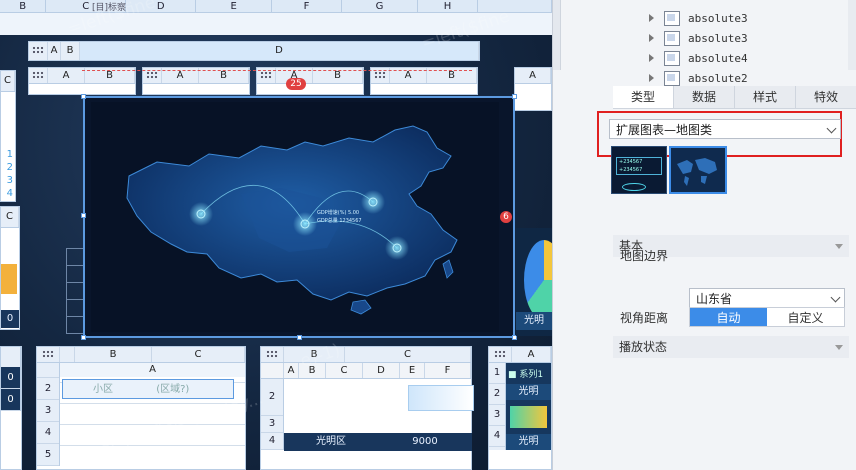  Describe the element at coordinates (826, 97) in the screenshot. I see `tab-effects: 特效` at that location.